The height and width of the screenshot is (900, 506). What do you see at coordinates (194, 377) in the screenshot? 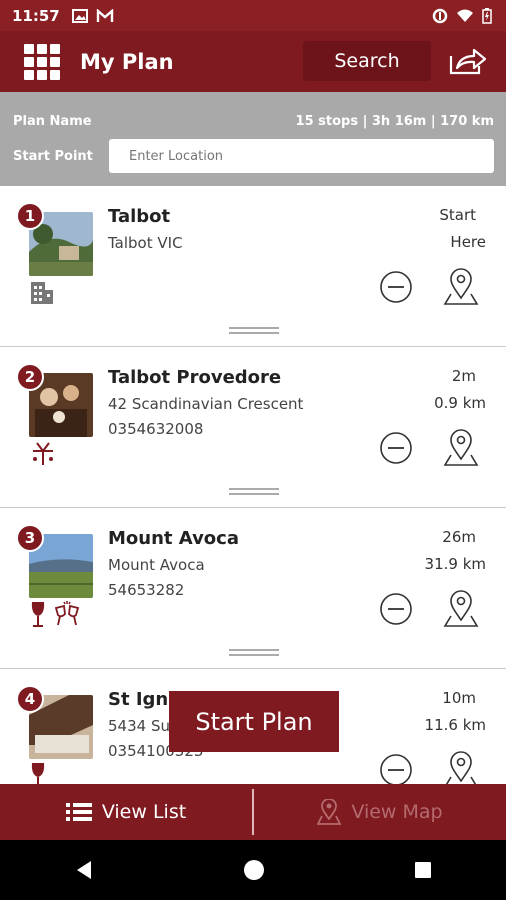
I see `stop-name: Talbot Provedore` at bounding box center [194, 377].